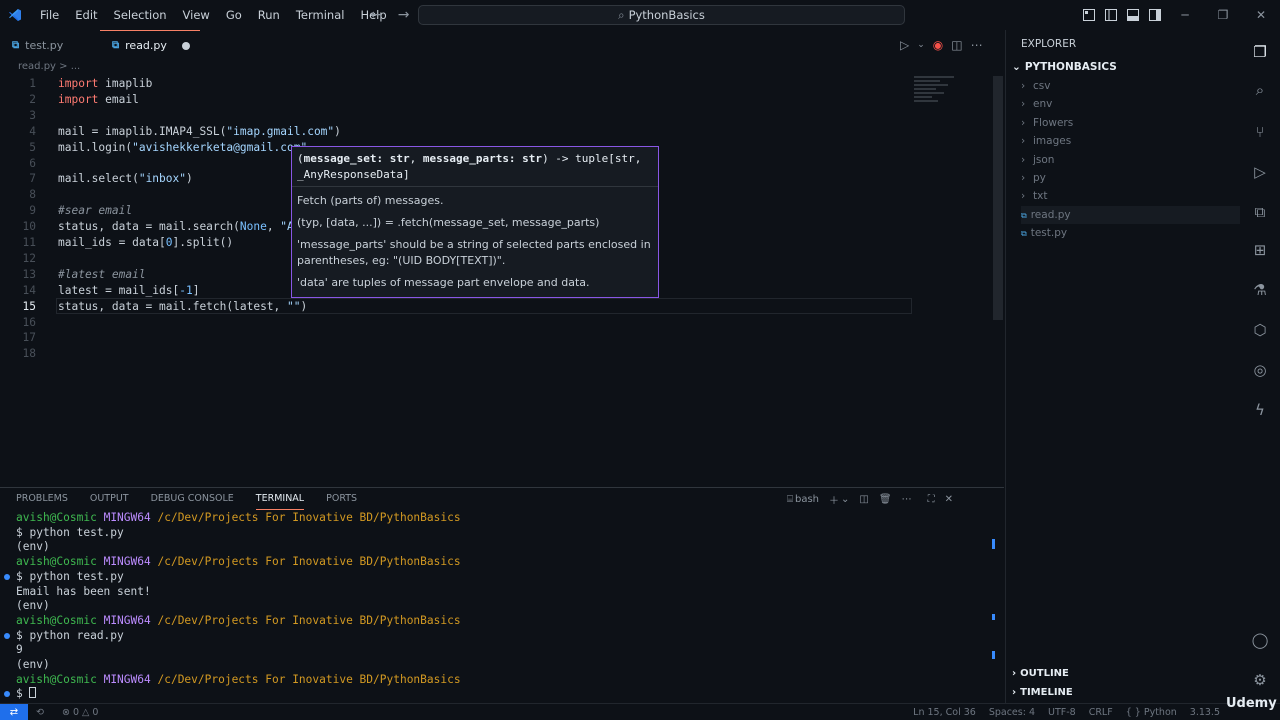 This screenshot has width=1280, height=720. Describe the element at coordinates (1260, 370) in the screenshot. I see `git-graph-icon: ◎` at that location.